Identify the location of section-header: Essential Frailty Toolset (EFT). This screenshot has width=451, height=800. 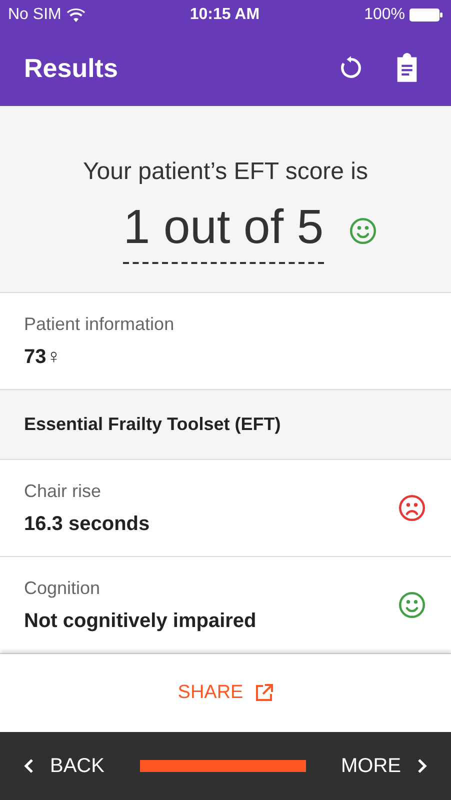
(152, 424).